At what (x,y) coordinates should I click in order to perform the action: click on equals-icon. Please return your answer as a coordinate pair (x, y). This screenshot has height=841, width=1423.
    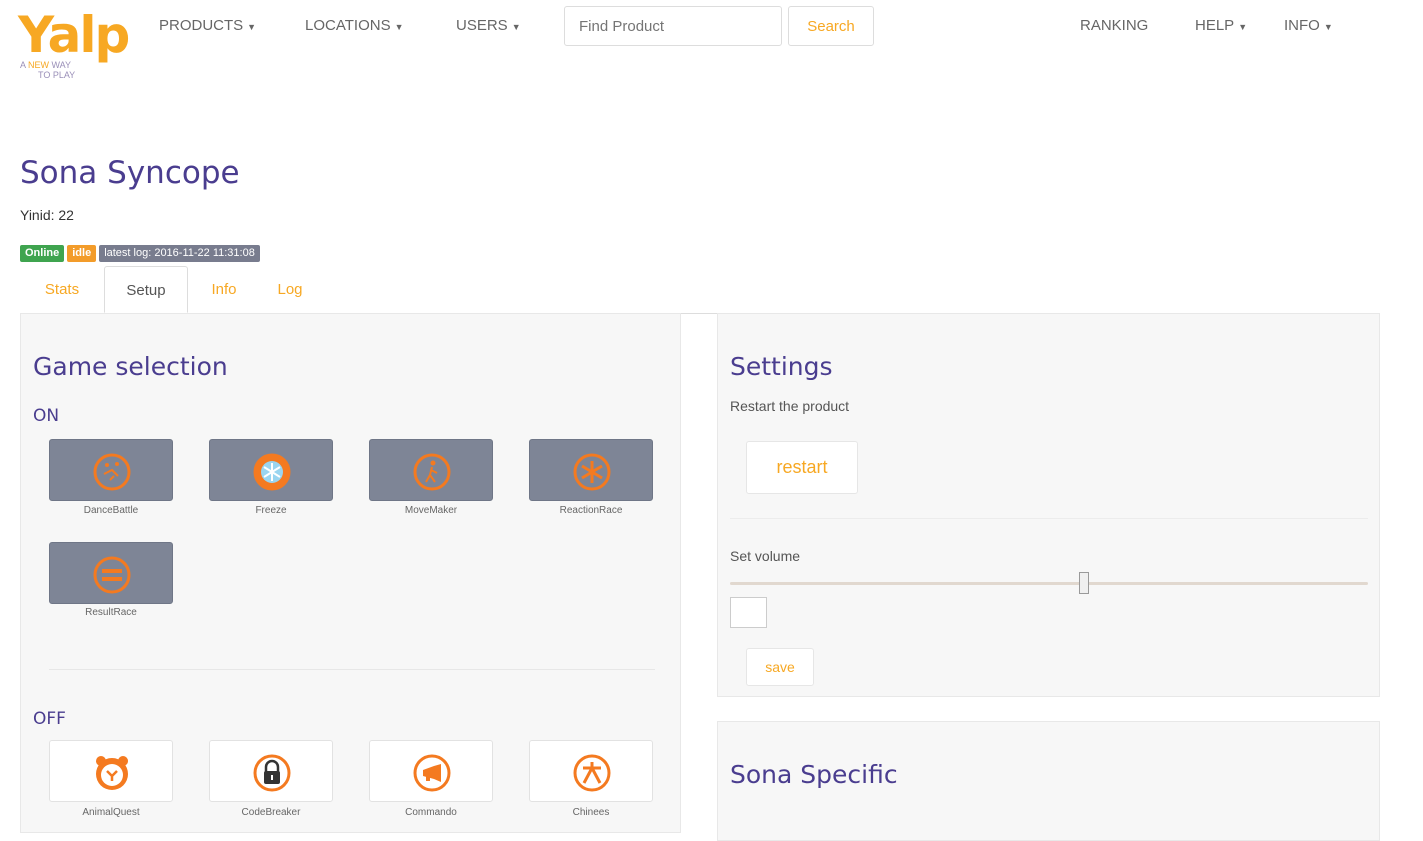
    Looking at the image, I should click on (112, 575).